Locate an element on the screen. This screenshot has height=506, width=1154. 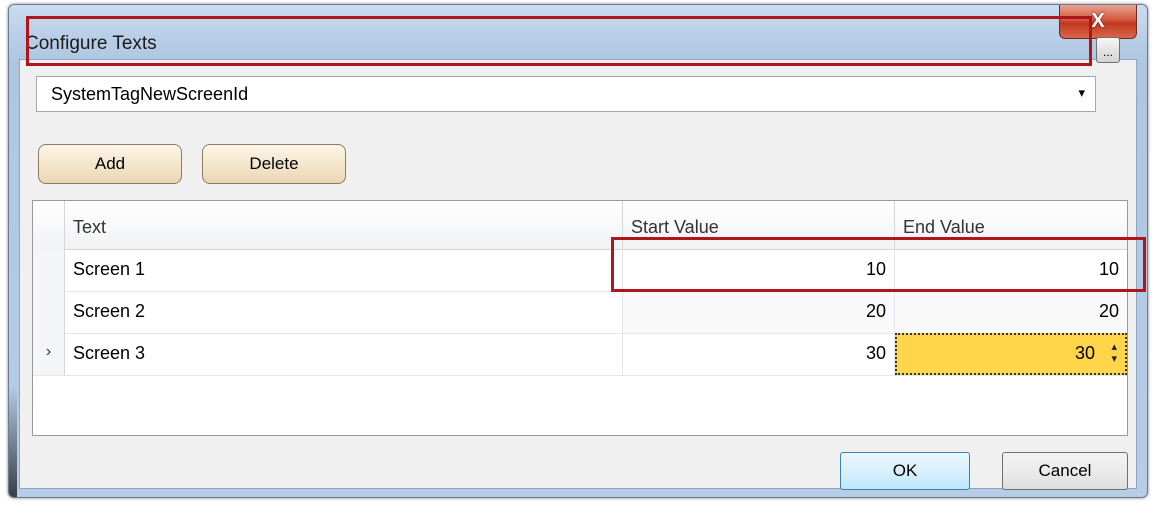
cell-end-value-editing: 30 ▴ ▾ is located at coordinates (1011, 354).